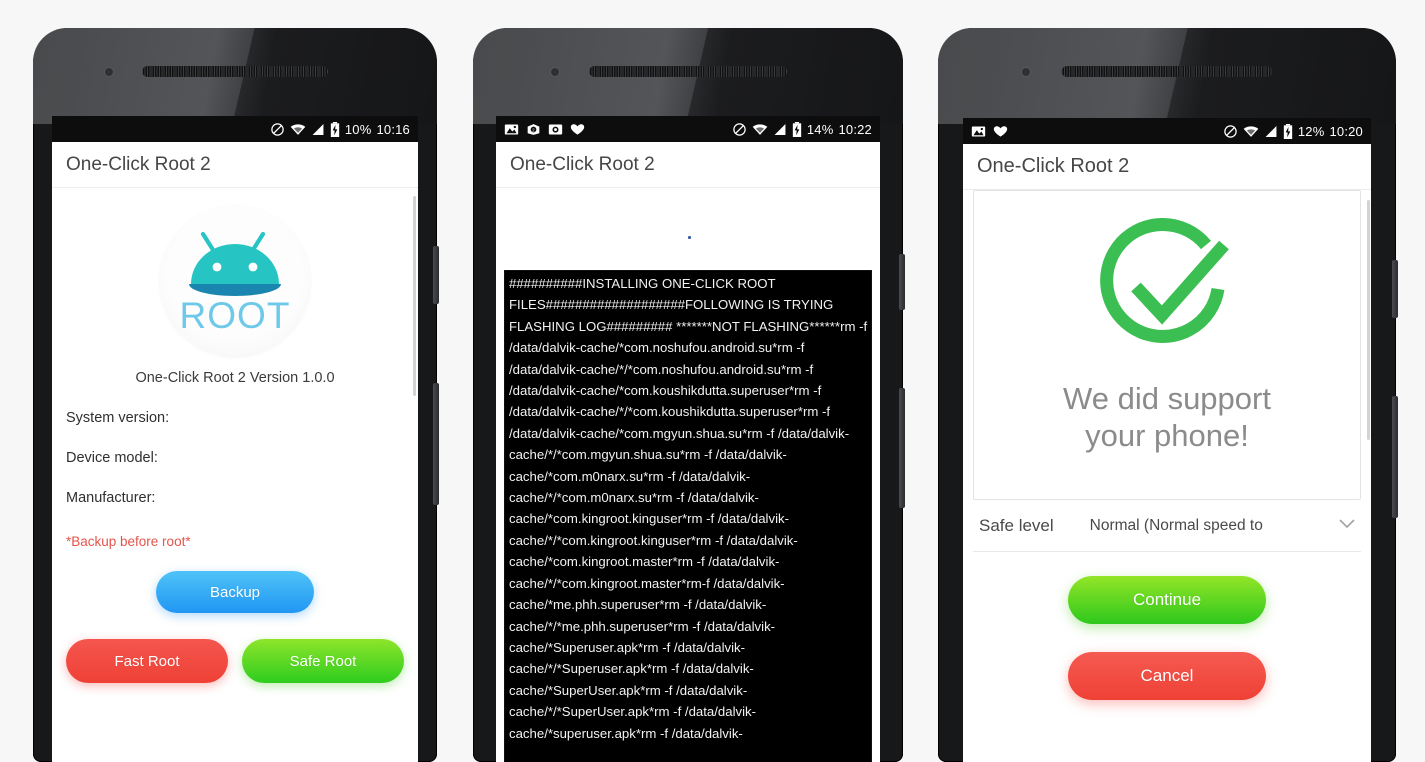  I want to click on system-version-label: System version:, so click(118, 418).